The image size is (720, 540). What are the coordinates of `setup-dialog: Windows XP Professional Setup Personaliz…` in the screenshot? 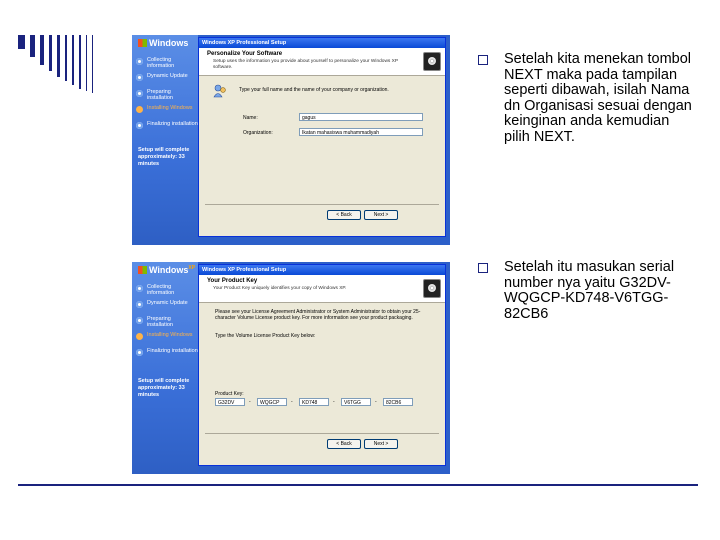 It's located at (322, 137).